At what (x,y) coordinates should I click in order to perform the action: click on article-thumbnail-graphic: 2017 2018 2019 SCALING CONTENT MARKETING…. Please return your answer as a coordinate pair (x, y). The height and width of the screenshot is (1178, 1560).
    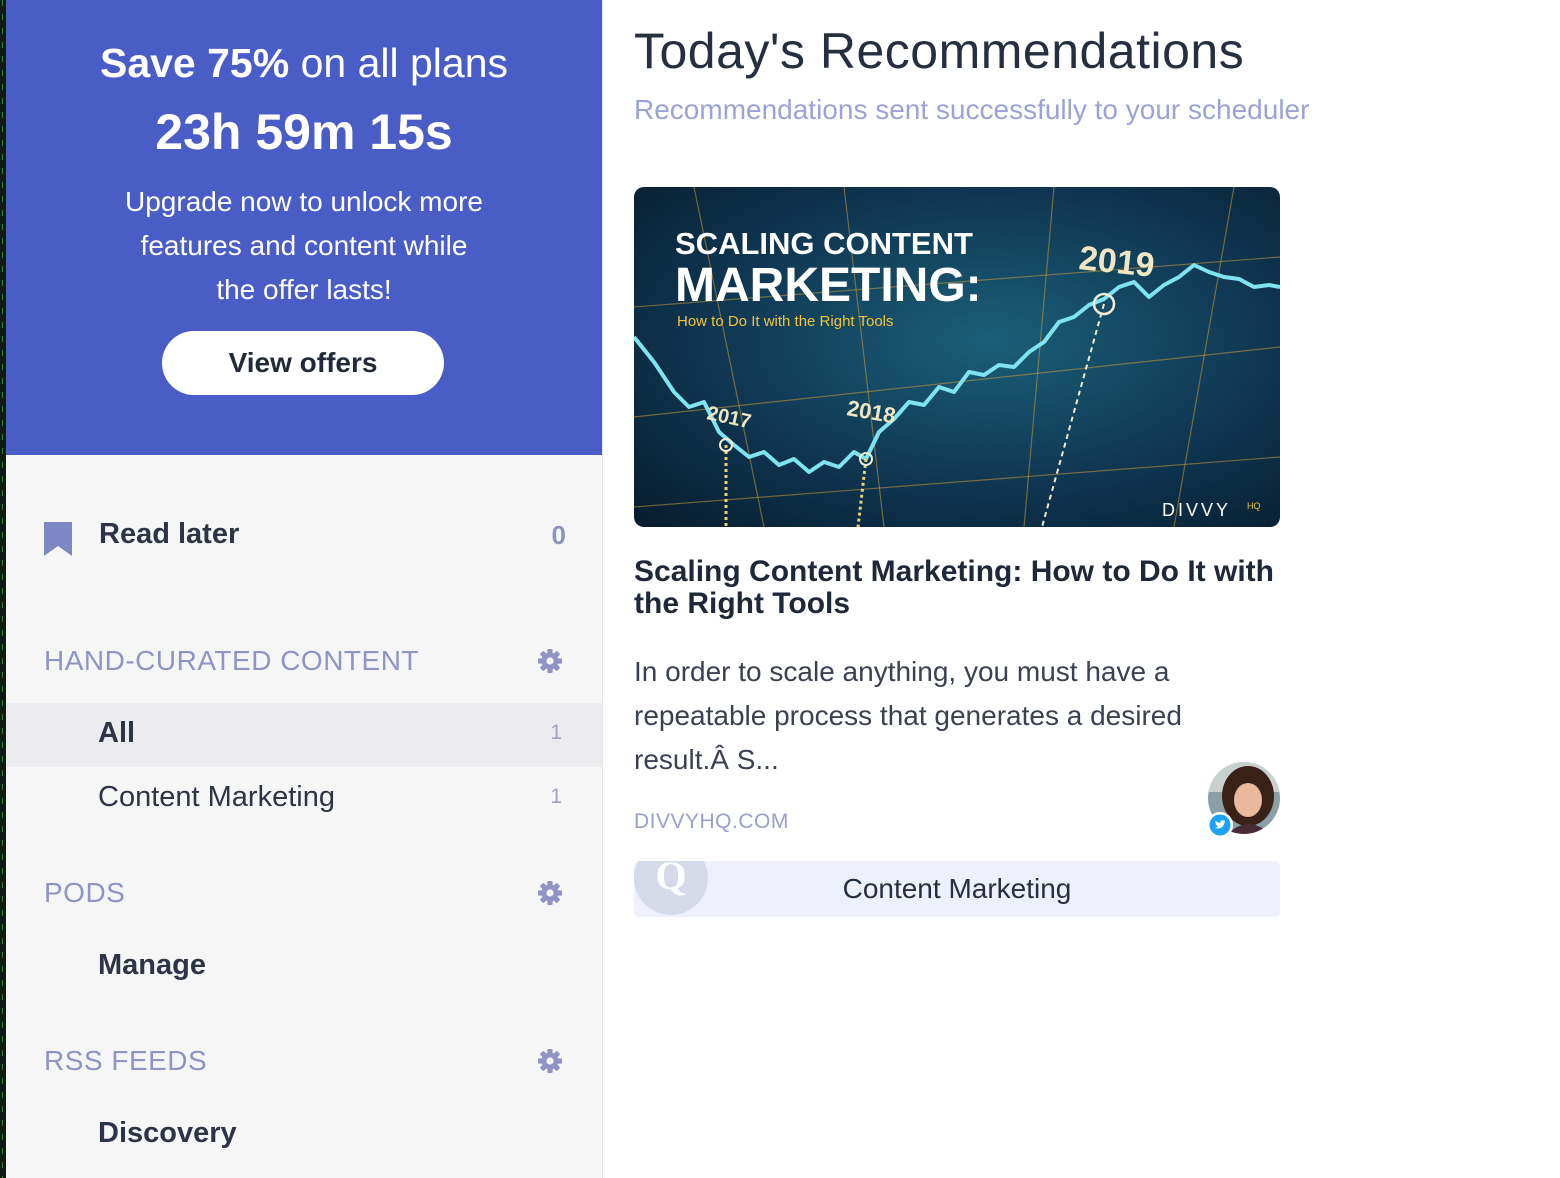
    Looking at the image, I should click on (957, 357).